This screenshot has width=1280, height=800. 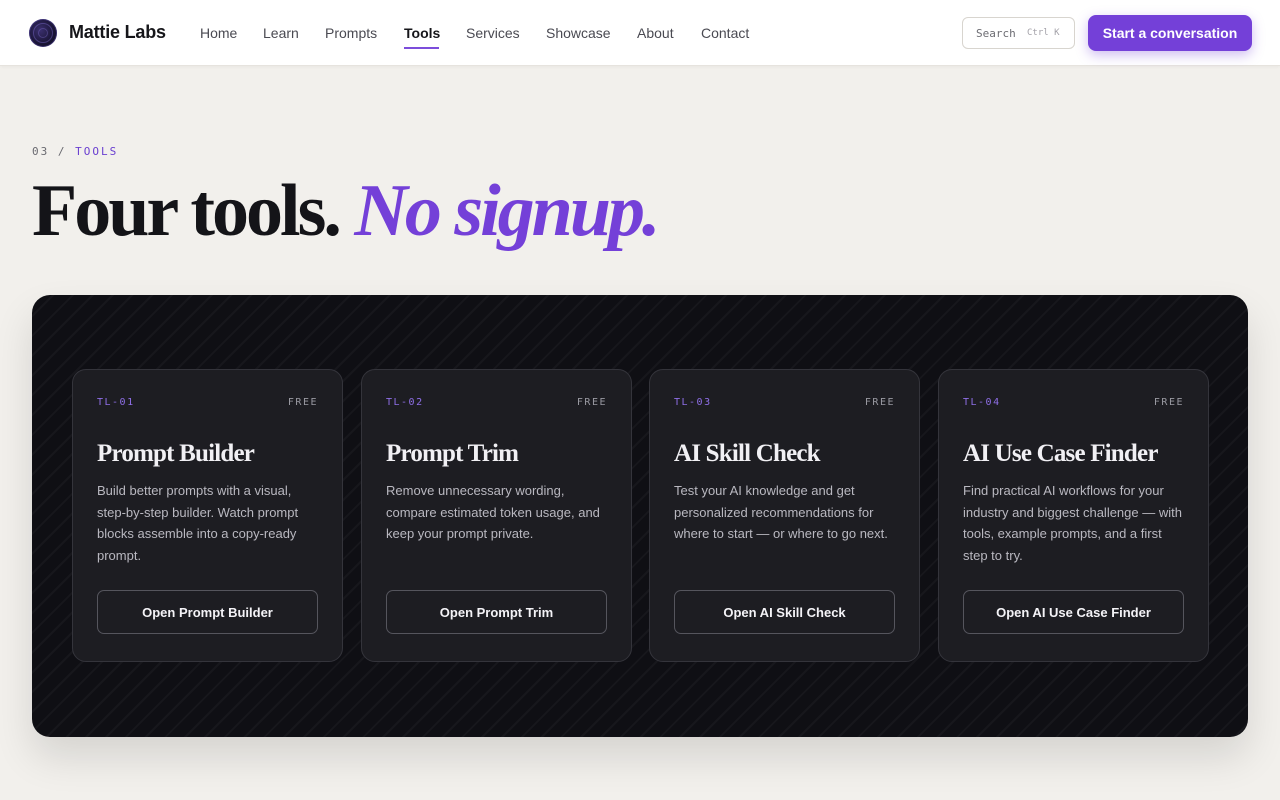 I want to click on nav-prompts: Prompts, so click(x=351, y=33).